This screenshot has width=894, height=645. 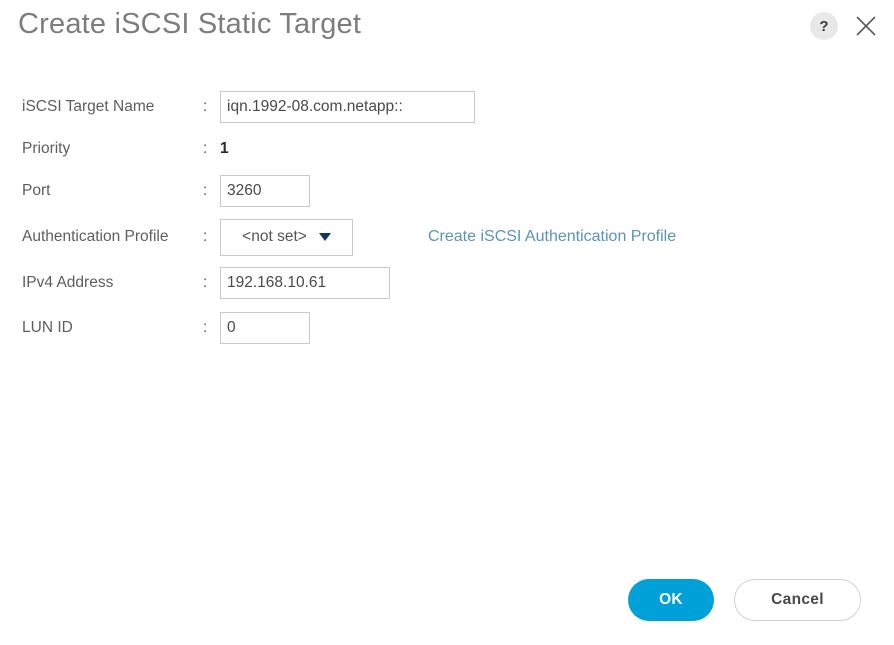 I want to click on control-auth-profile: <not set>, so click(x=286, y=237).